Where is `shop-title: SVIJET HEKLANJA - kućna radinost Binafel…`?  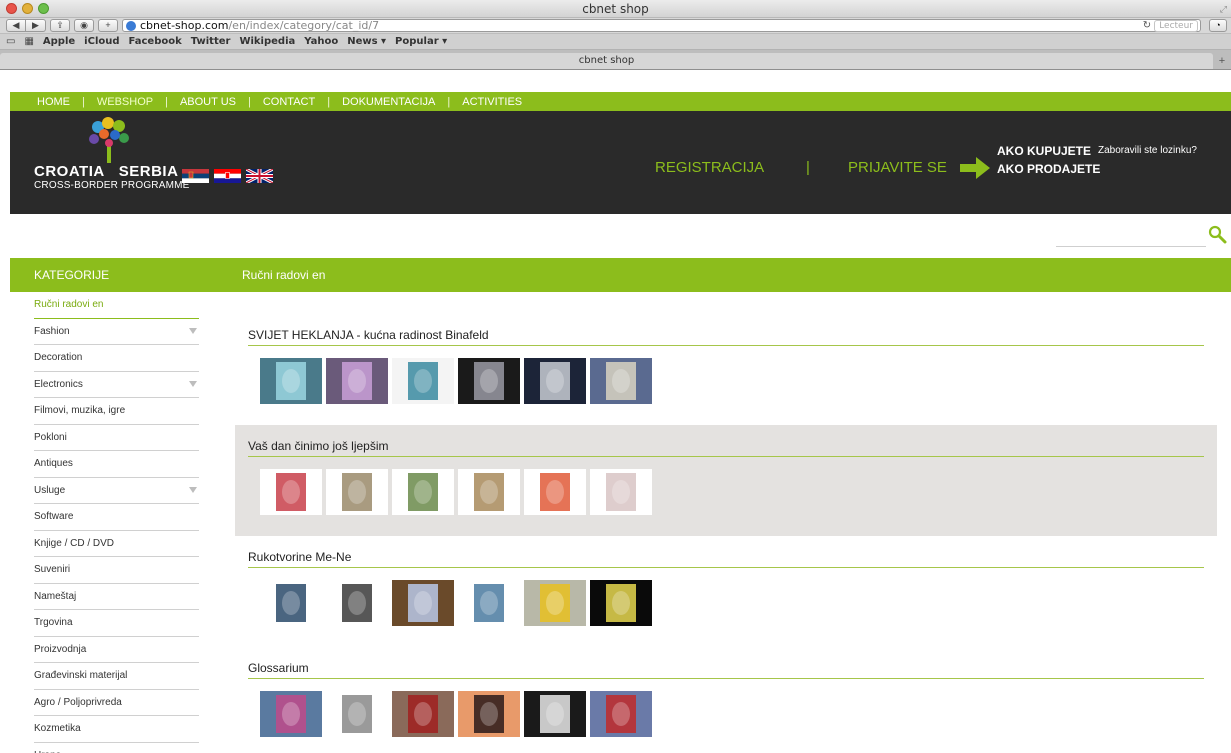 shop-title: SVIJET HEKLANJA - kućna radinost Binafel… is located at coordinates (368, 335).